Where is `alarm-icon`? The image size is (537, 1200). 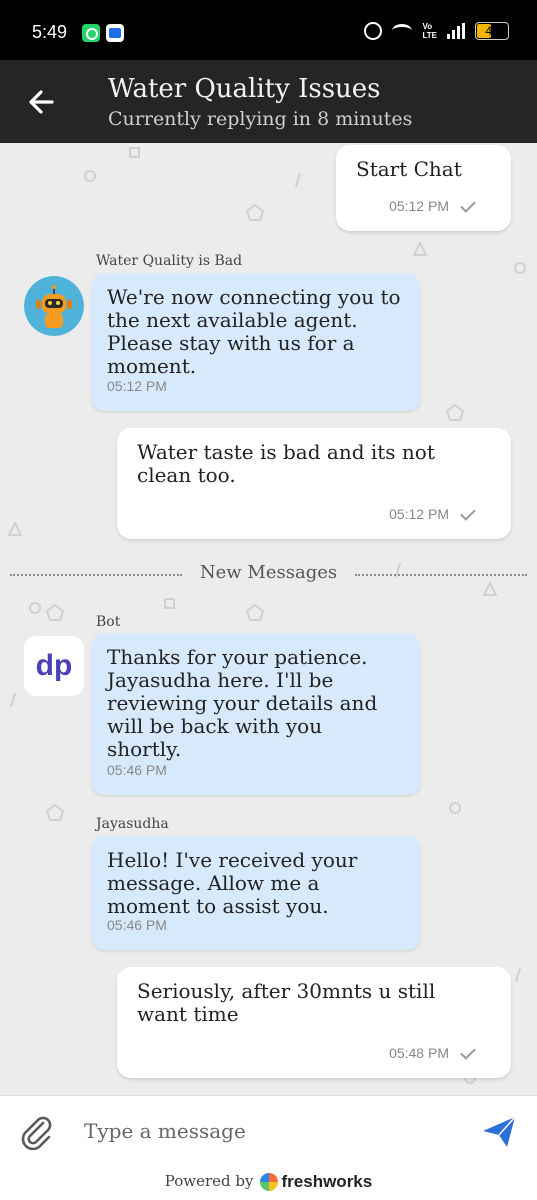
alarm-icon is located at coordinates (373, 31).